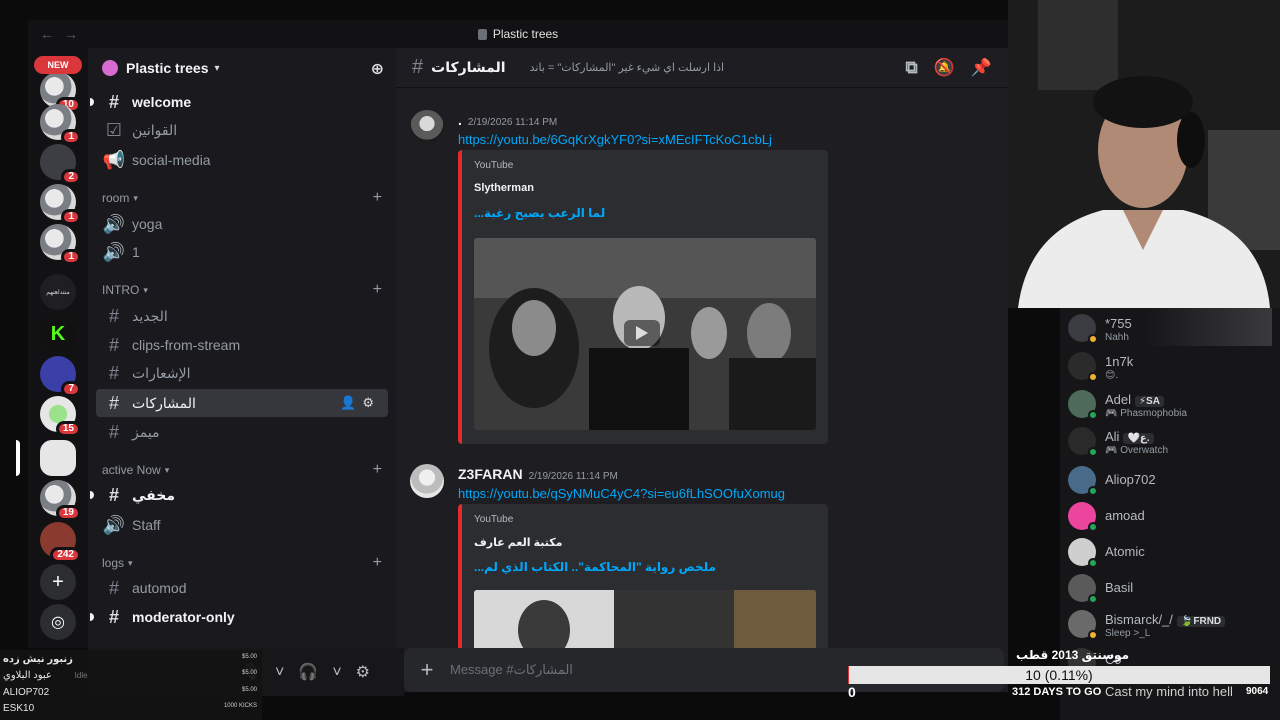 The image size is (1280, 720). I want to click on message-input: Message #المشاركات, so click(511, 670).